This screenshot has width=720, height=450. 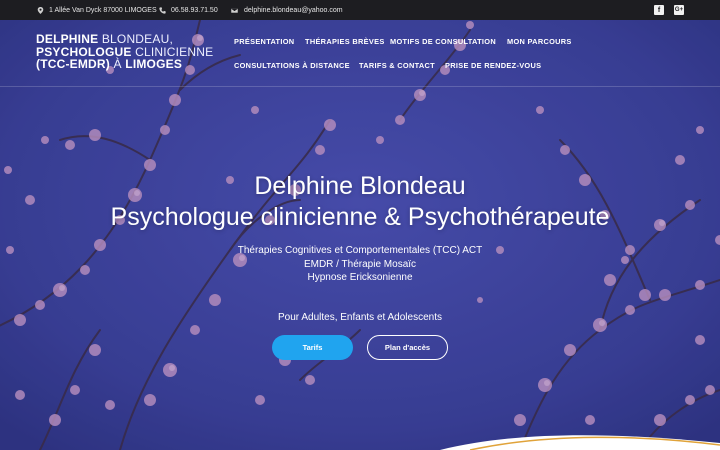 What do you see at coordinates (103, 10) in the screenshot?
I see `address-text: 1 Allée Van Dyck 87000 LIMOGES` at bounding box center [103, 10].